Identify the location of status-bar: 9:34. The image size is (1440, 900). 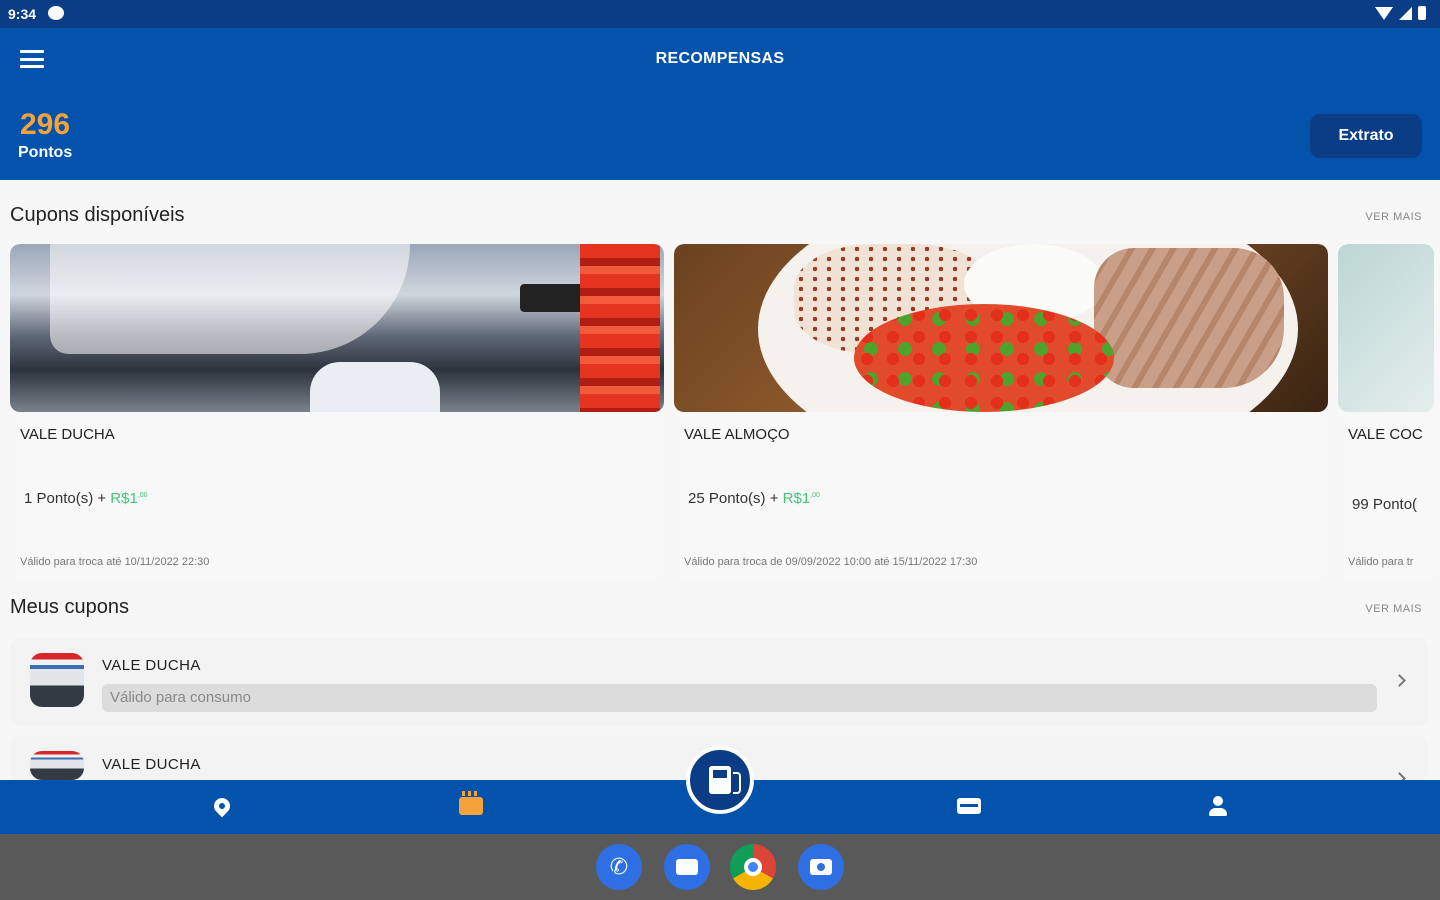
(720, 14).